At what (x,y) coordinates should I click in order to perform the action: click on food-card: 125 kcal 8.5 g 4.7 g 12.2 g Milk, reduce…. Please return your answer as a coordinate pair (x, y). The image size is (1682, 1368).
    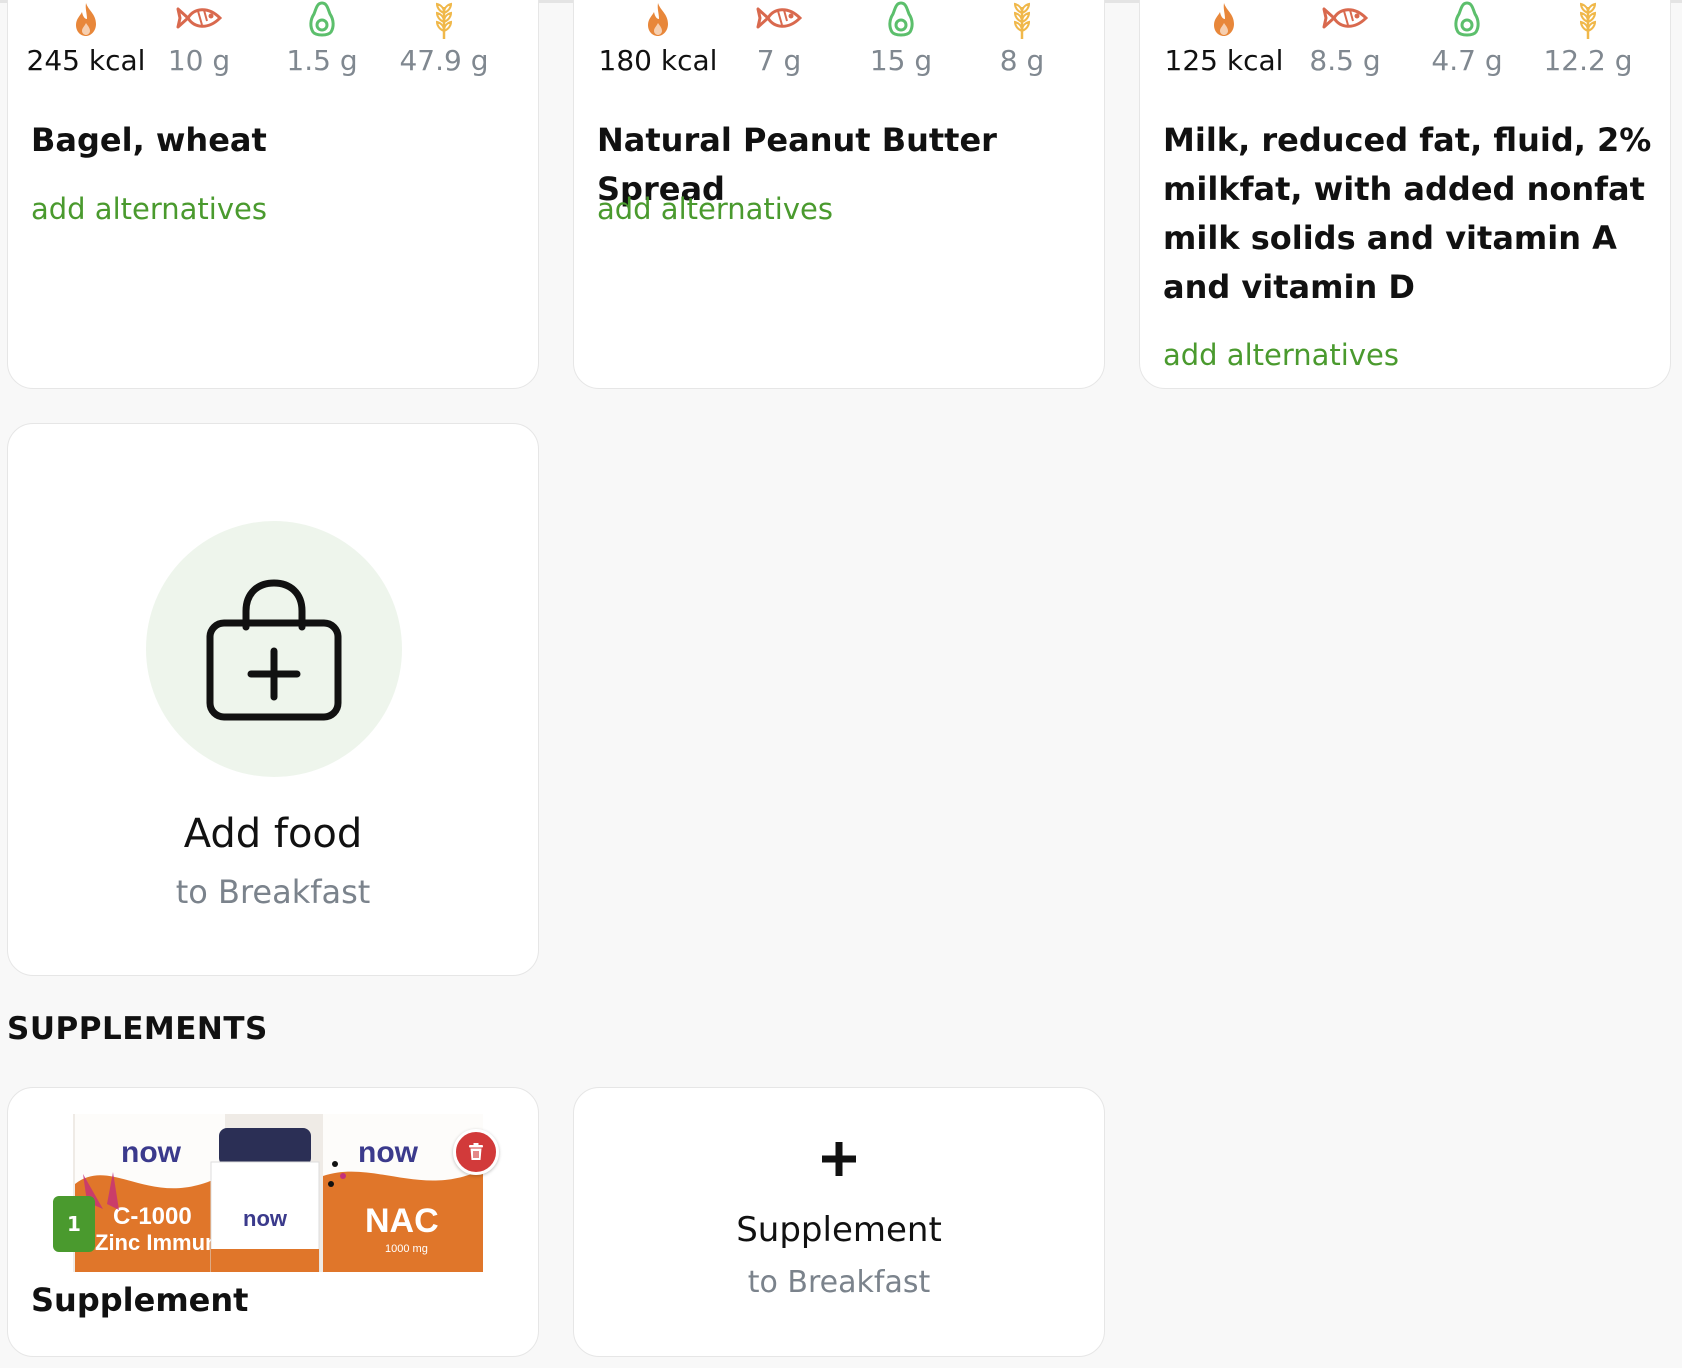
    Looking at the image, I should click on (1405, 194).